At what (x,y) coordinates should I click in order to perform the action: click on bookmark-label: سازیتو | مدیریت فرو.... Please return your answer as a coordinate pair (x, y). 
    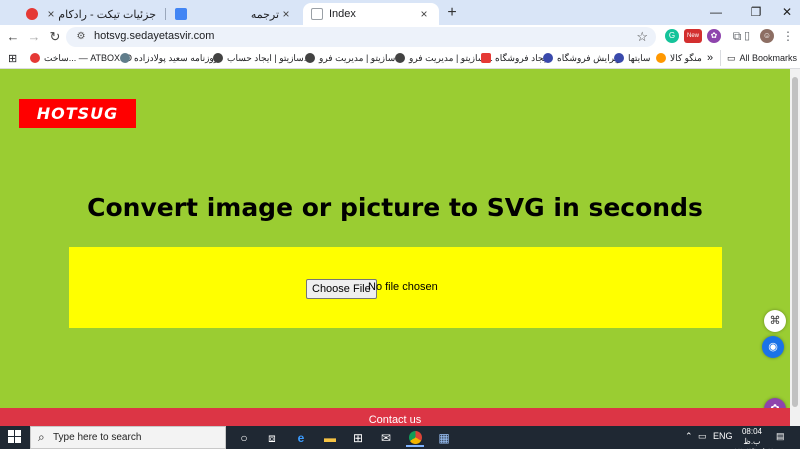
    Looking at the image, I should click on (361, 57).